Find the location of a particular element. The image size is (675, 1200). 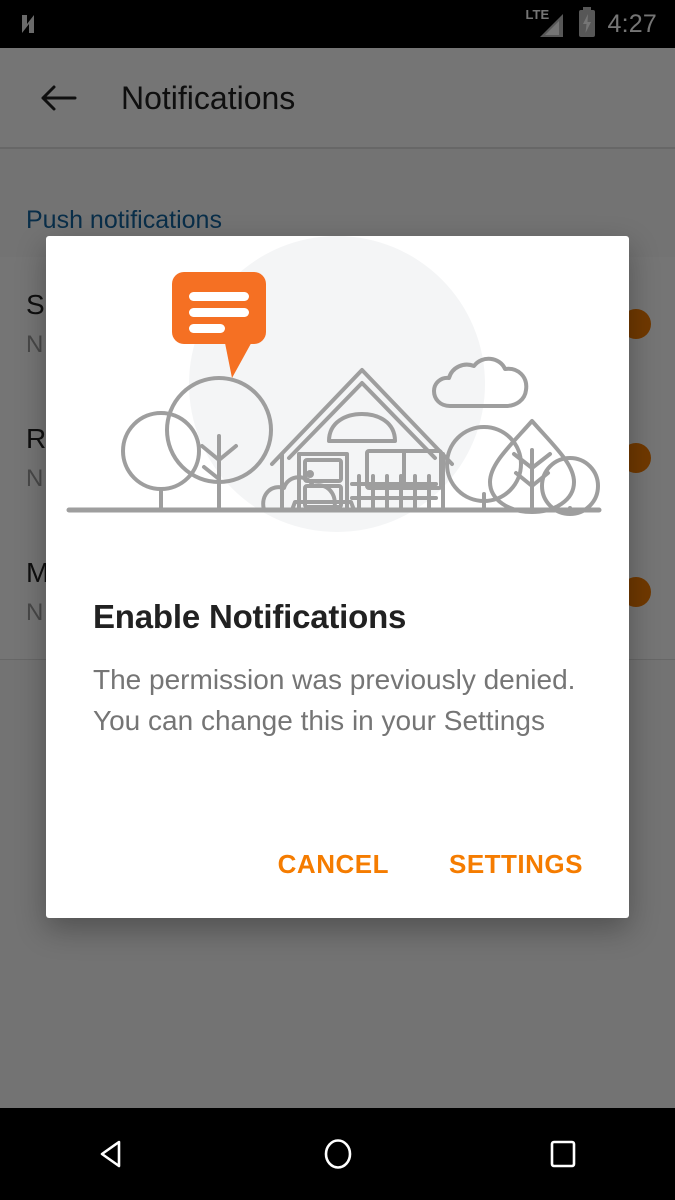

cancel-button: CANCEL is located at coordinates (333, 864).